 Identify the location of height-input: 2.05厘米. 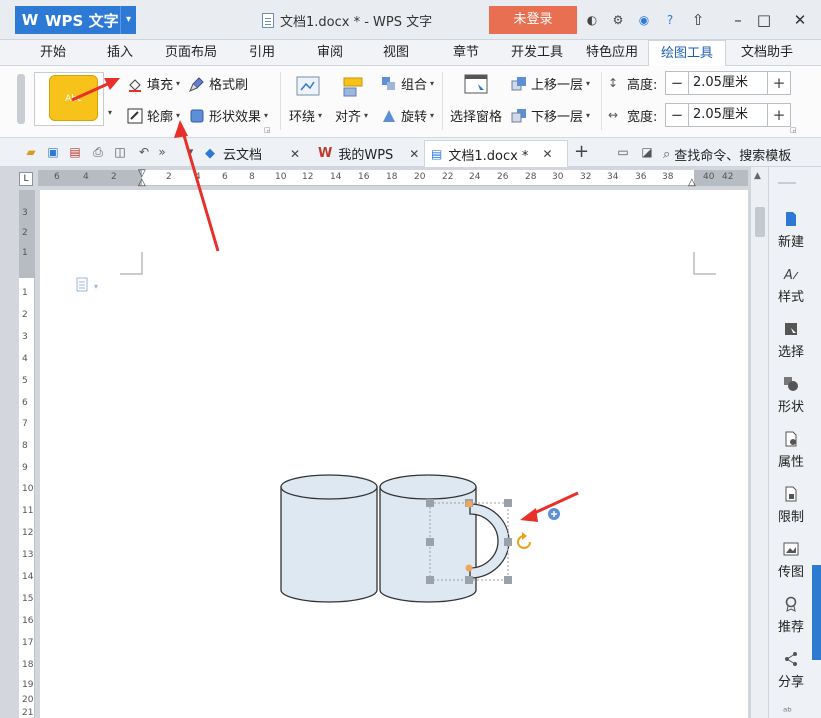
(728, 83).